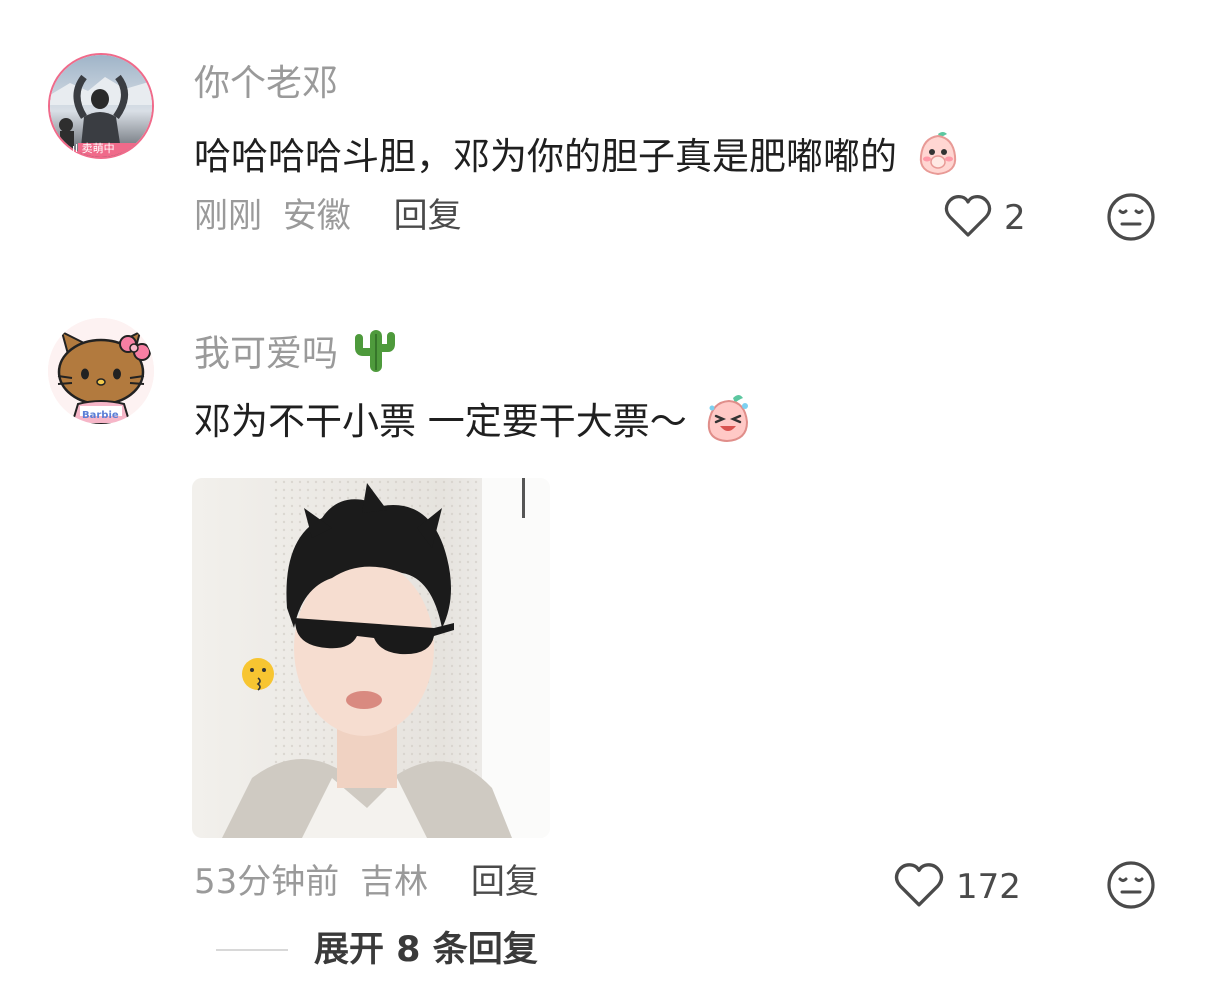  What do you see at coordinates (375, 355) in the screenshot?
I see `cactus-icon` at bounding box center [375, 355].